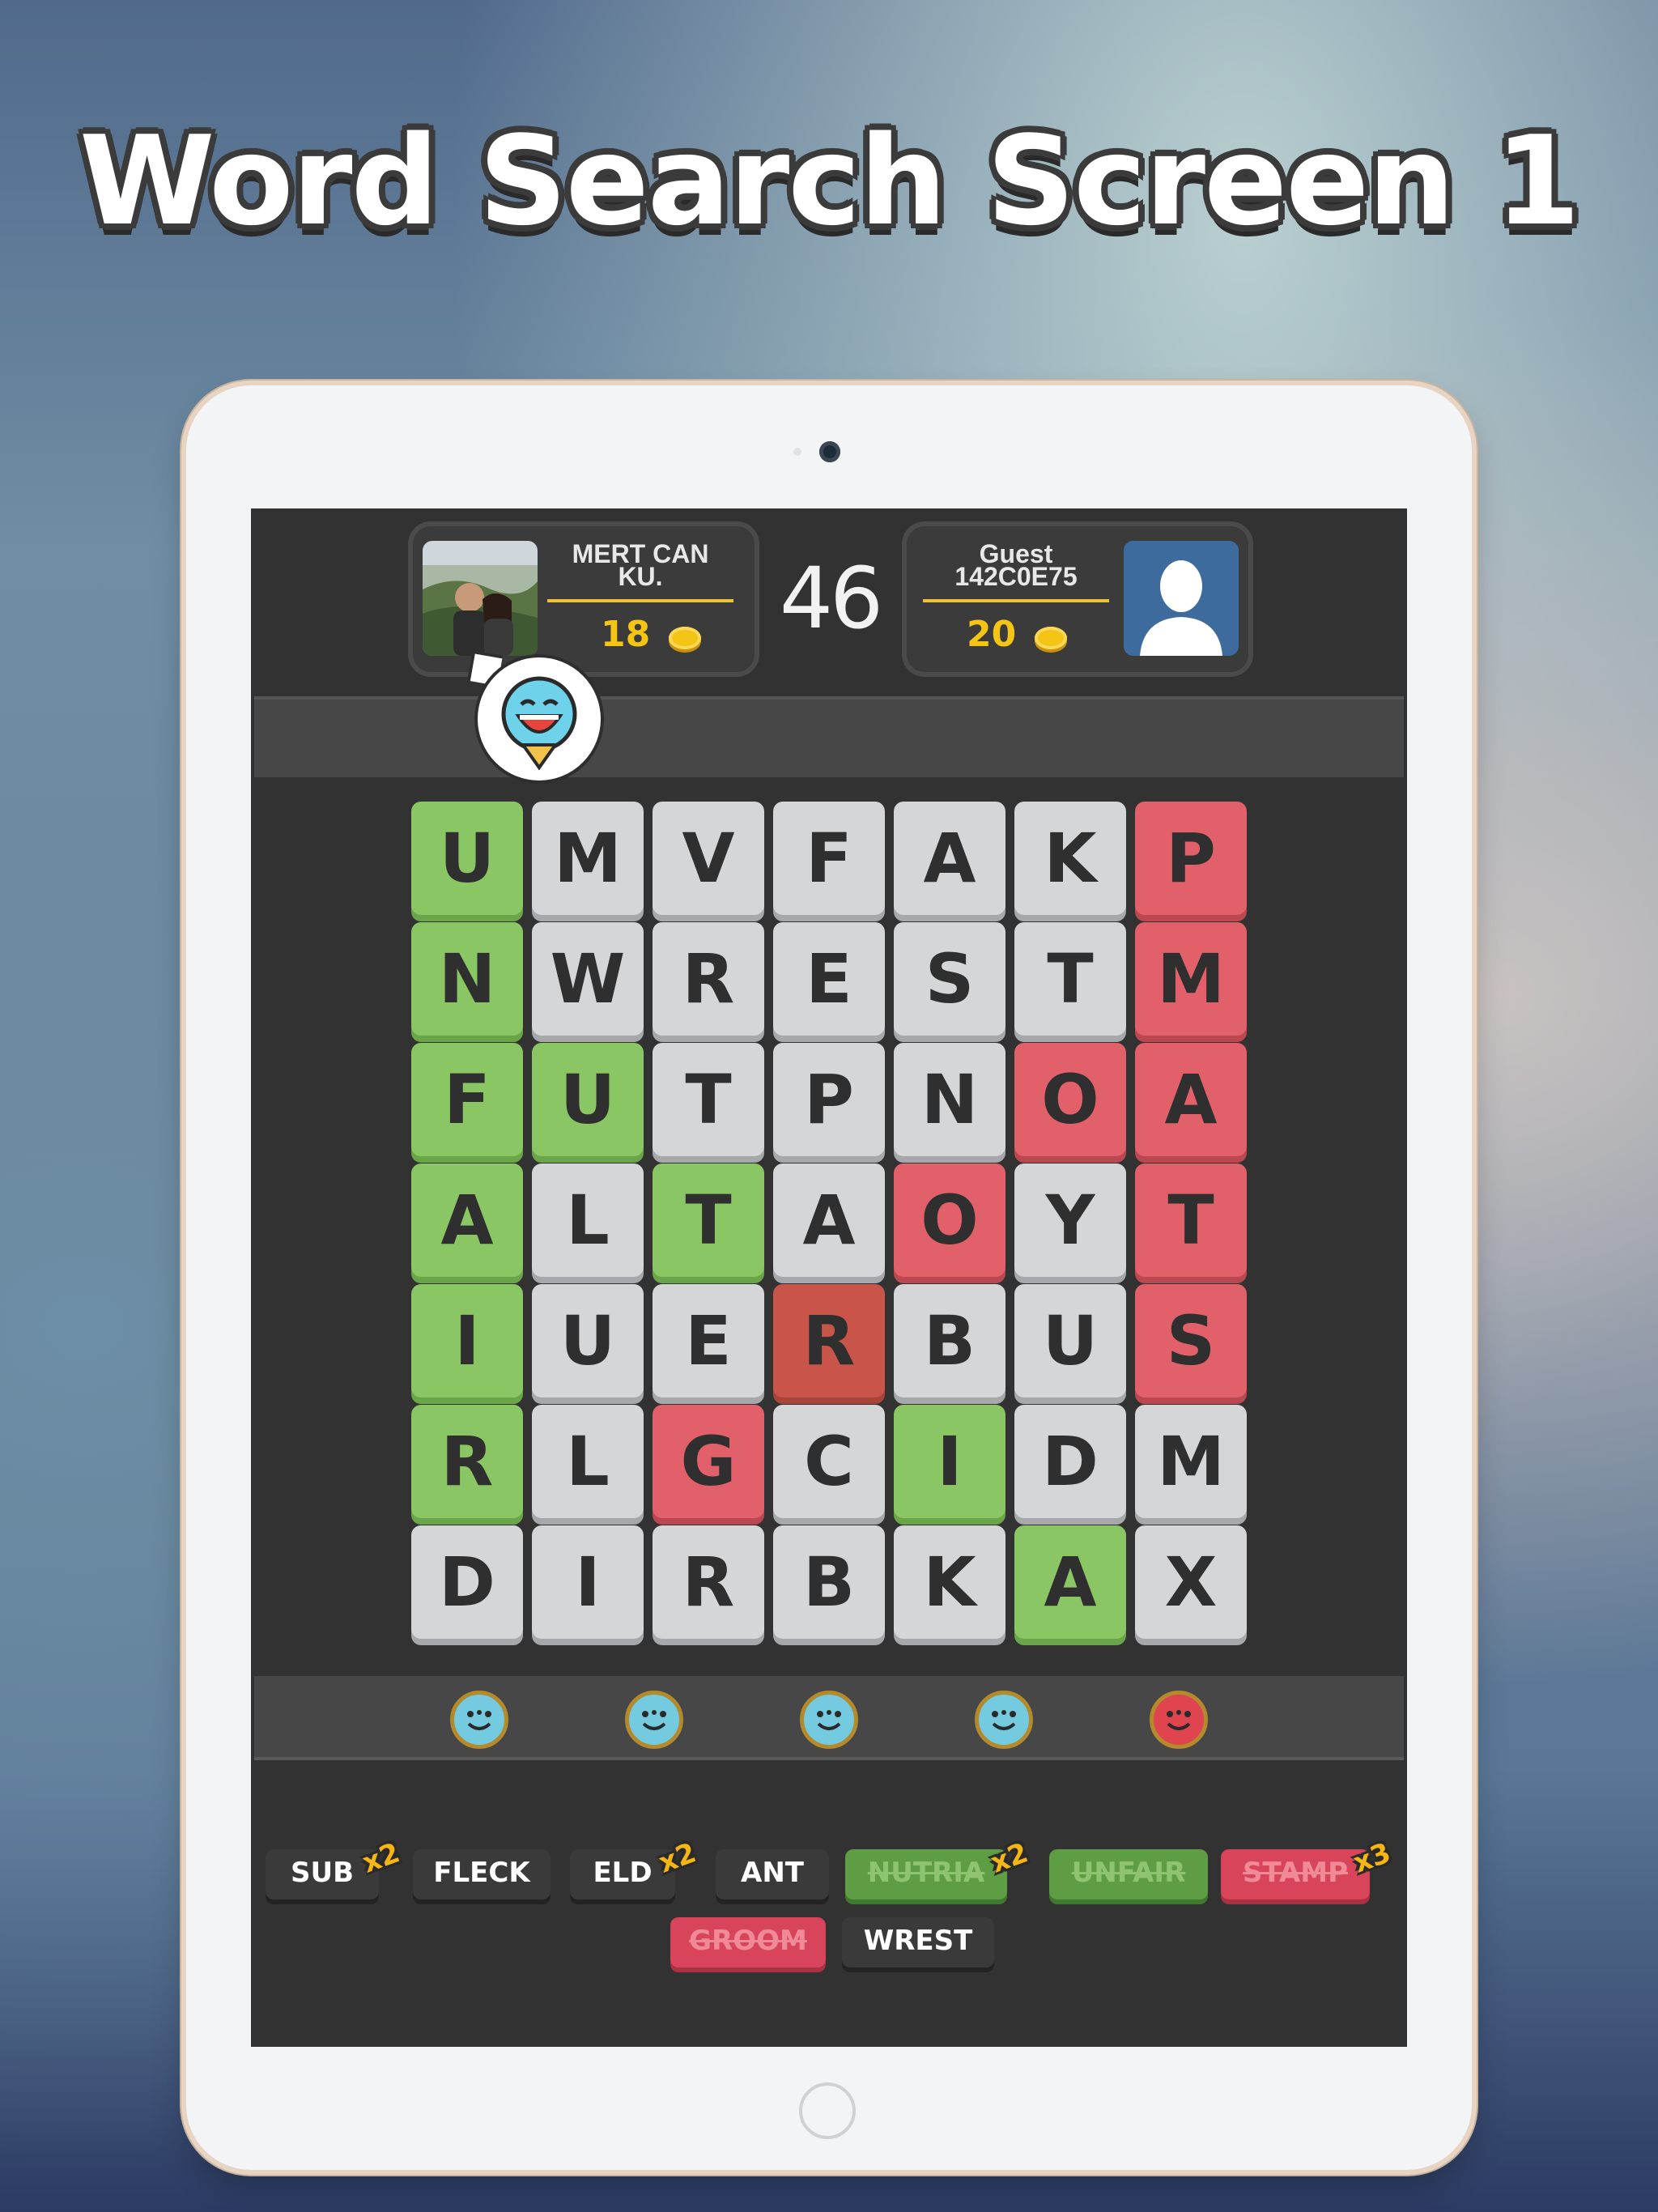  I want to click on word-chip: FLECK, so click(482, 1874).